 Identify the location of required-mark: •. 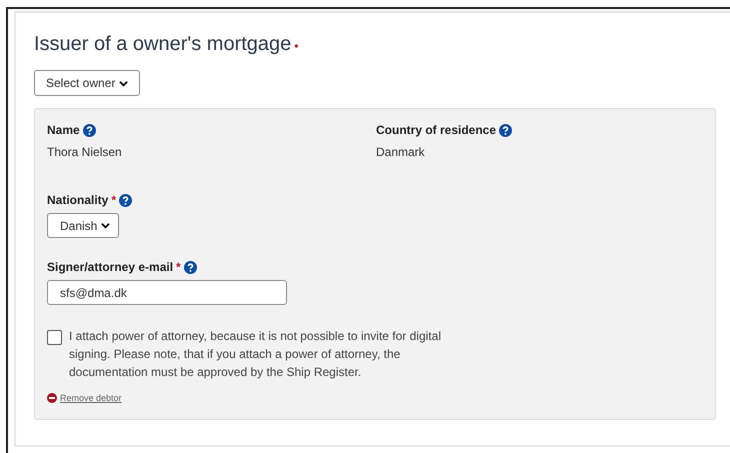
(296, 46).